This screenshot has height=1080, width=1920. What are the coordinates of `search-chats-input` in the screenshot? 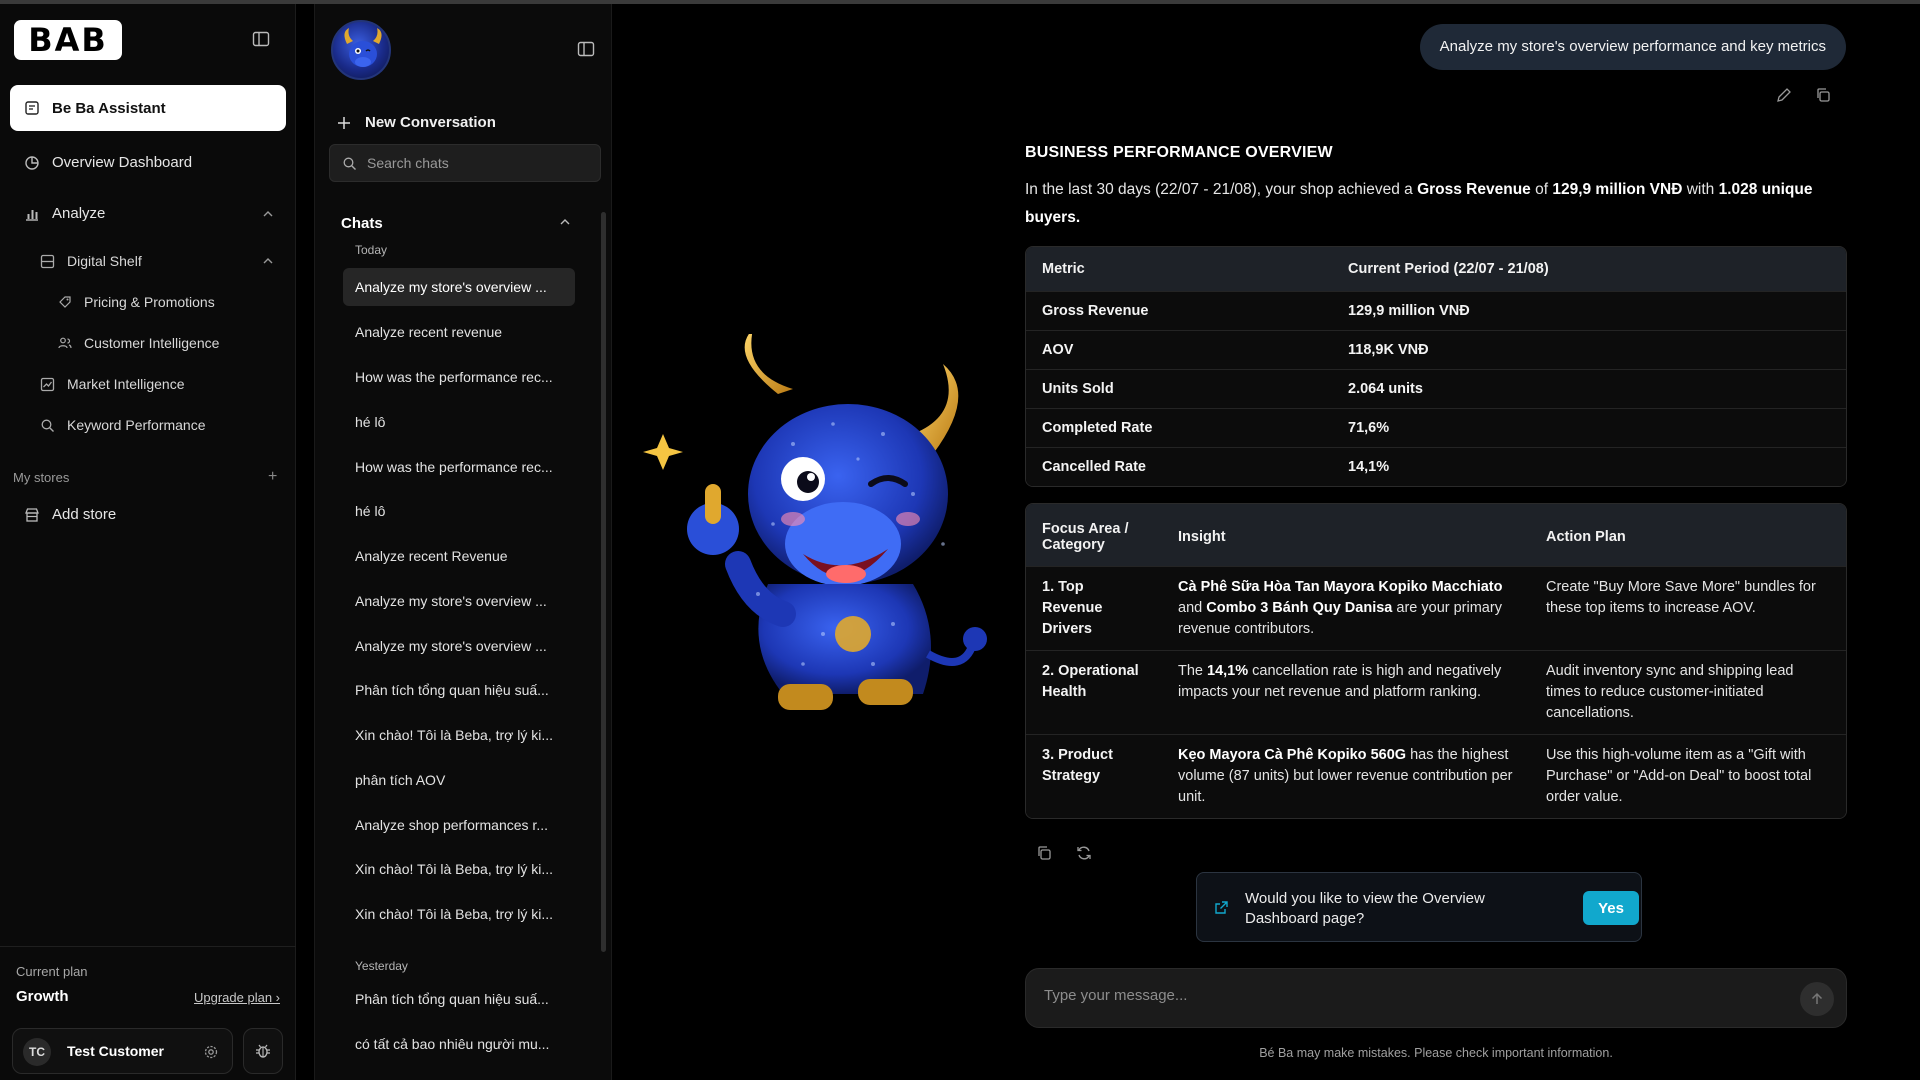 It's located at (477, 163).